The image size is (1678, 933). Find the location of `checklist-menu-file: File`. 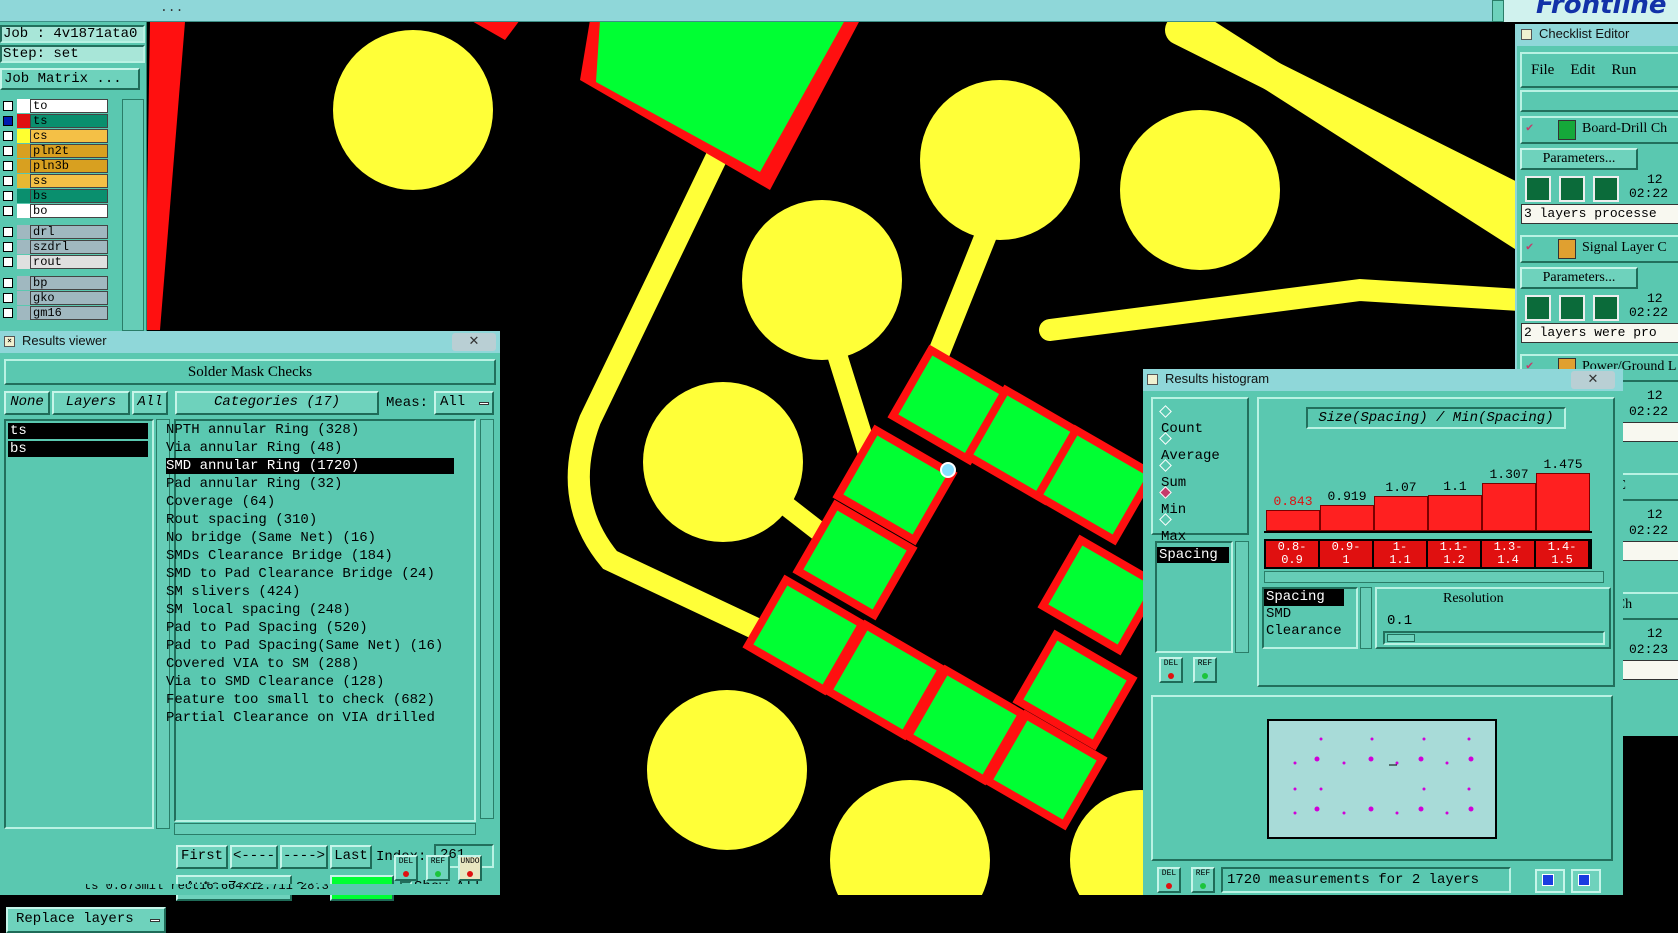

checklist-menu-file: File is located at coordinates (1542, 70).